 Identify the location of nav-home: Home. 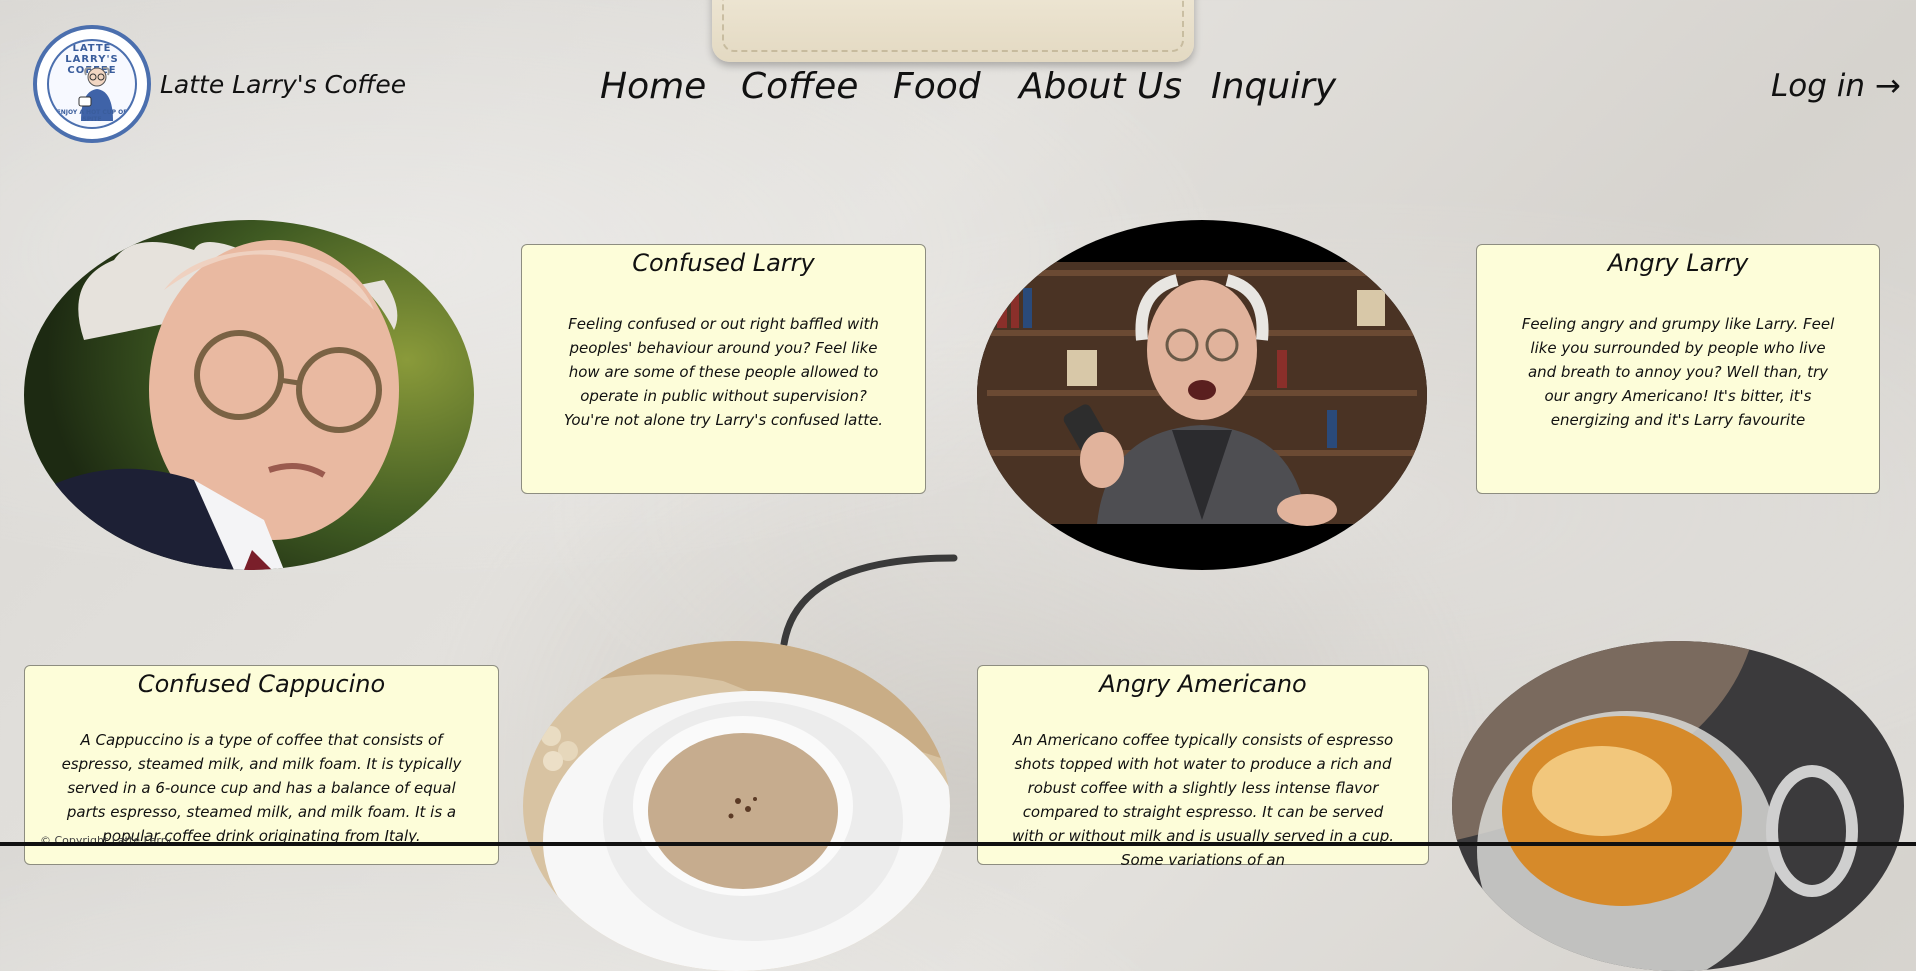
(653, 86).